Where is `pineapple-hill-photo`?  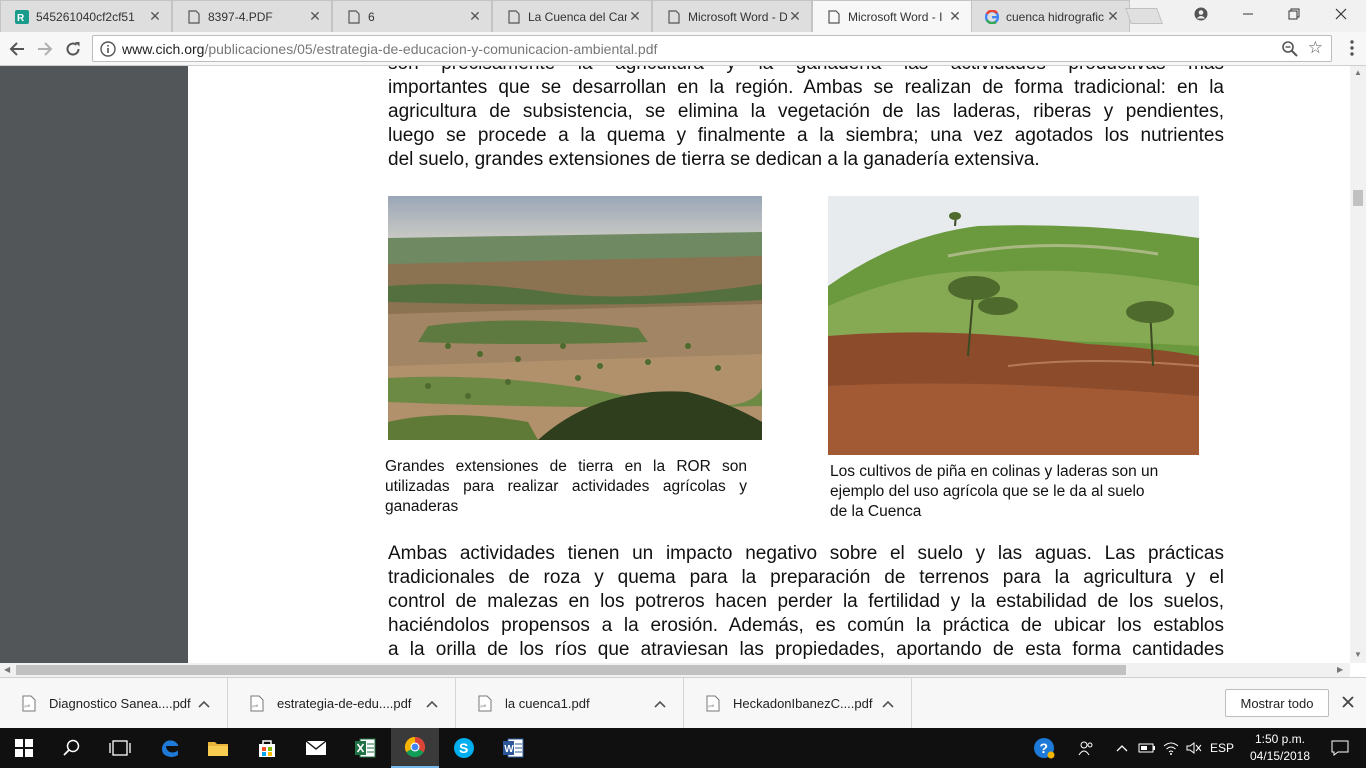 pineapple-hill-photo is located at coordinates (1013, 325).